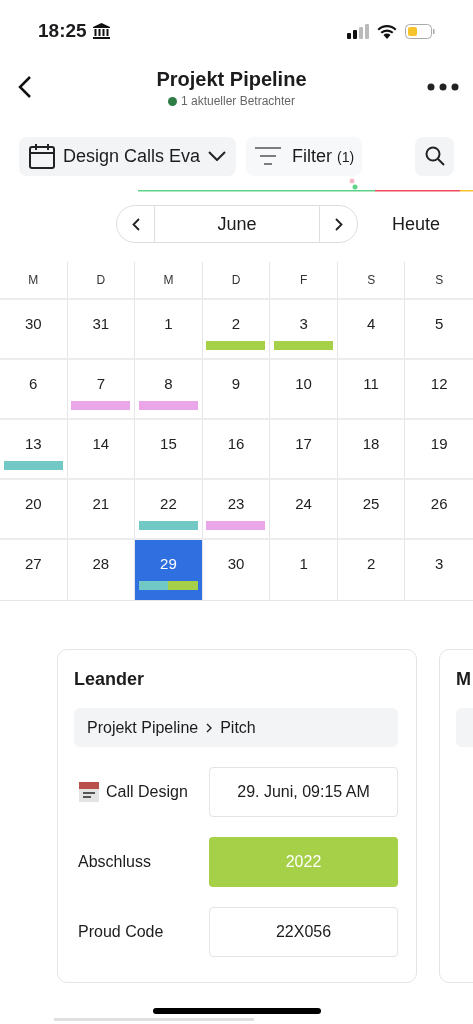  What do you see at coordinates (143, 727) in the screenshot?
I see `breadcrumb-item: Projekt Pipeline` at bounding box center [143, 727].